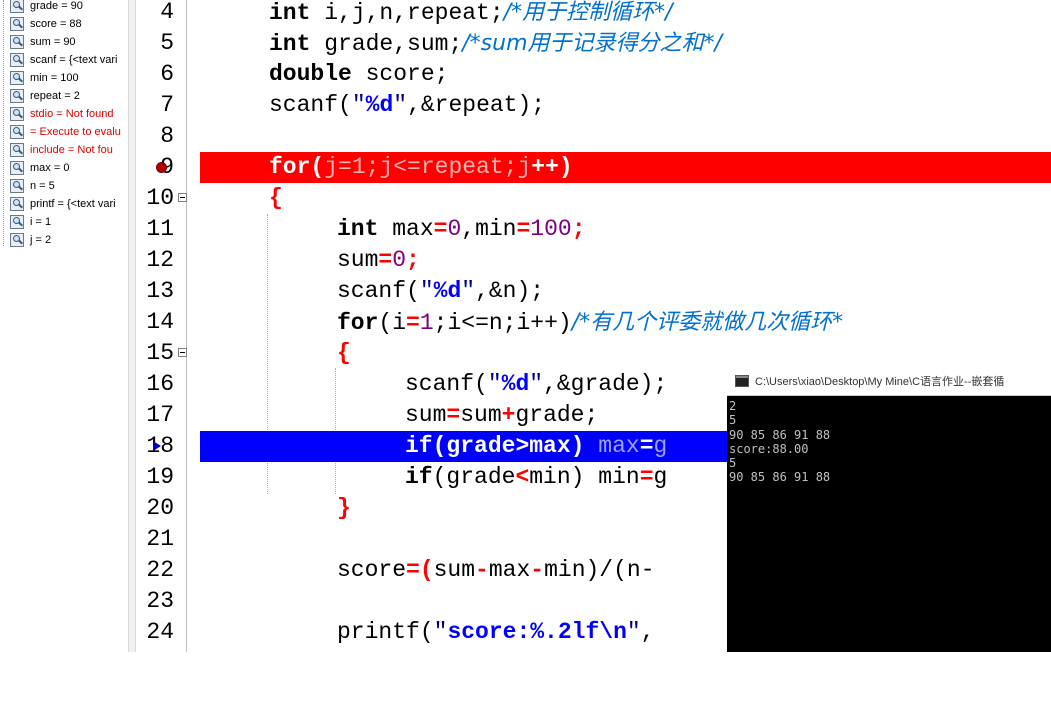  I want to click on watch-item: n = 5, so click(32, 186).